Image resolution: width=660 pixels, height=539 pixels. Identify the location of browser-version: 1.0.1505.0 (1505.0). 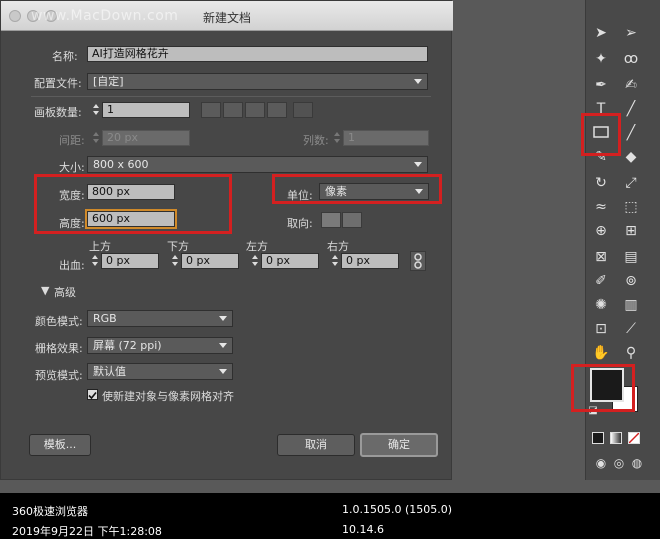
(397, 509).